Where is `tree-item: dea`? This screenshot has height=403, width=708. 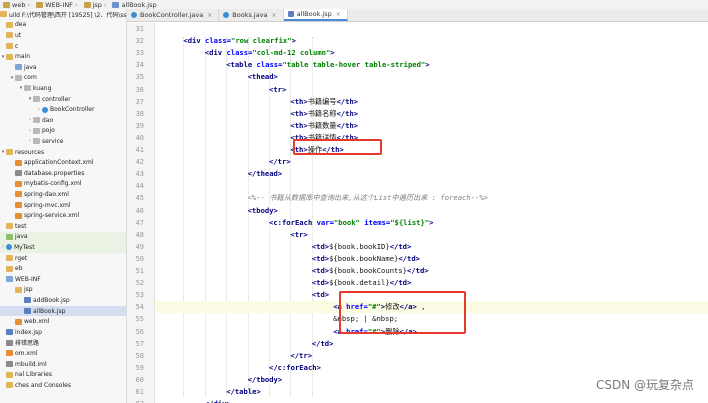 tree-item: dea is located at coordinates (63, 25).